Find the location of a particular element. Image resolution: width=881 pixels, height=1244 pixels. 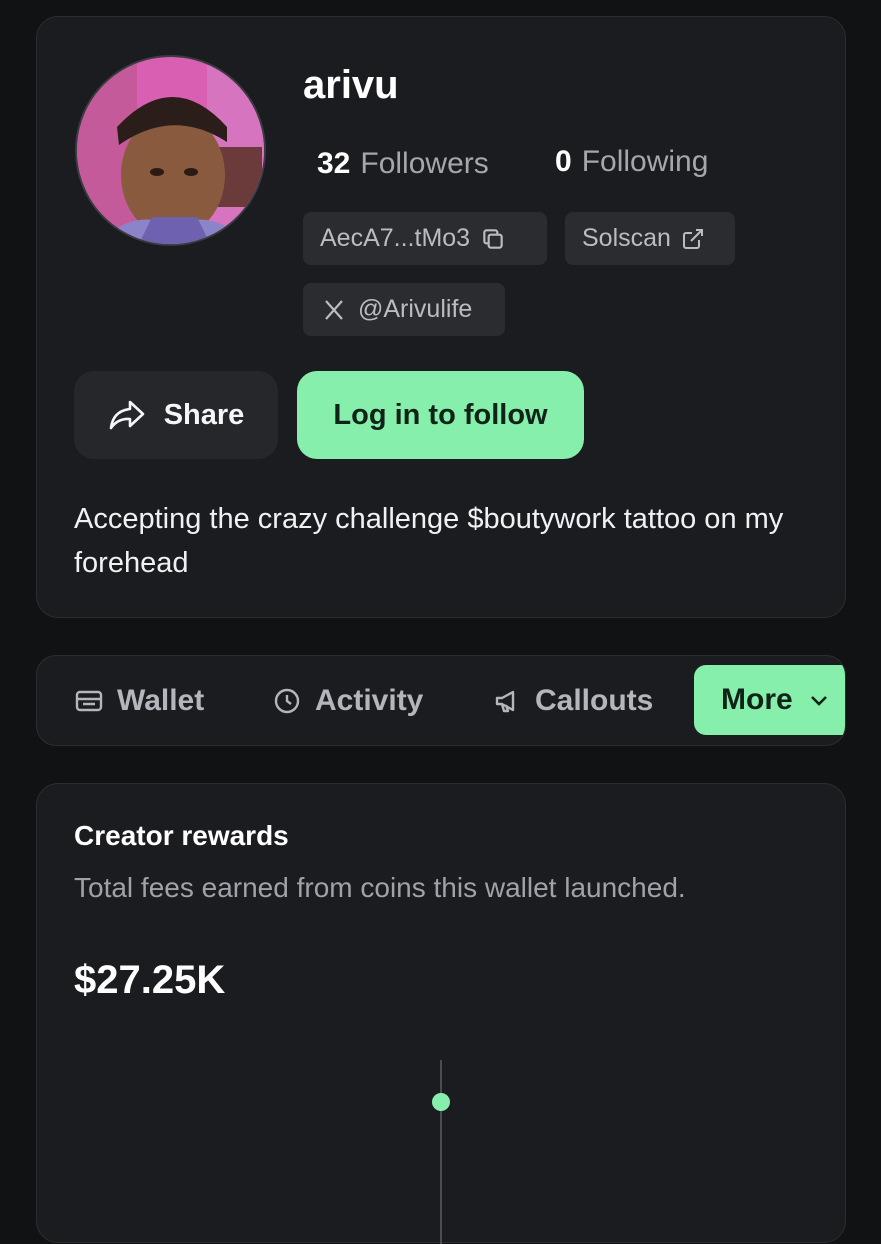

x-profile-link: @Arivulife is located at coordinates (404, 309).